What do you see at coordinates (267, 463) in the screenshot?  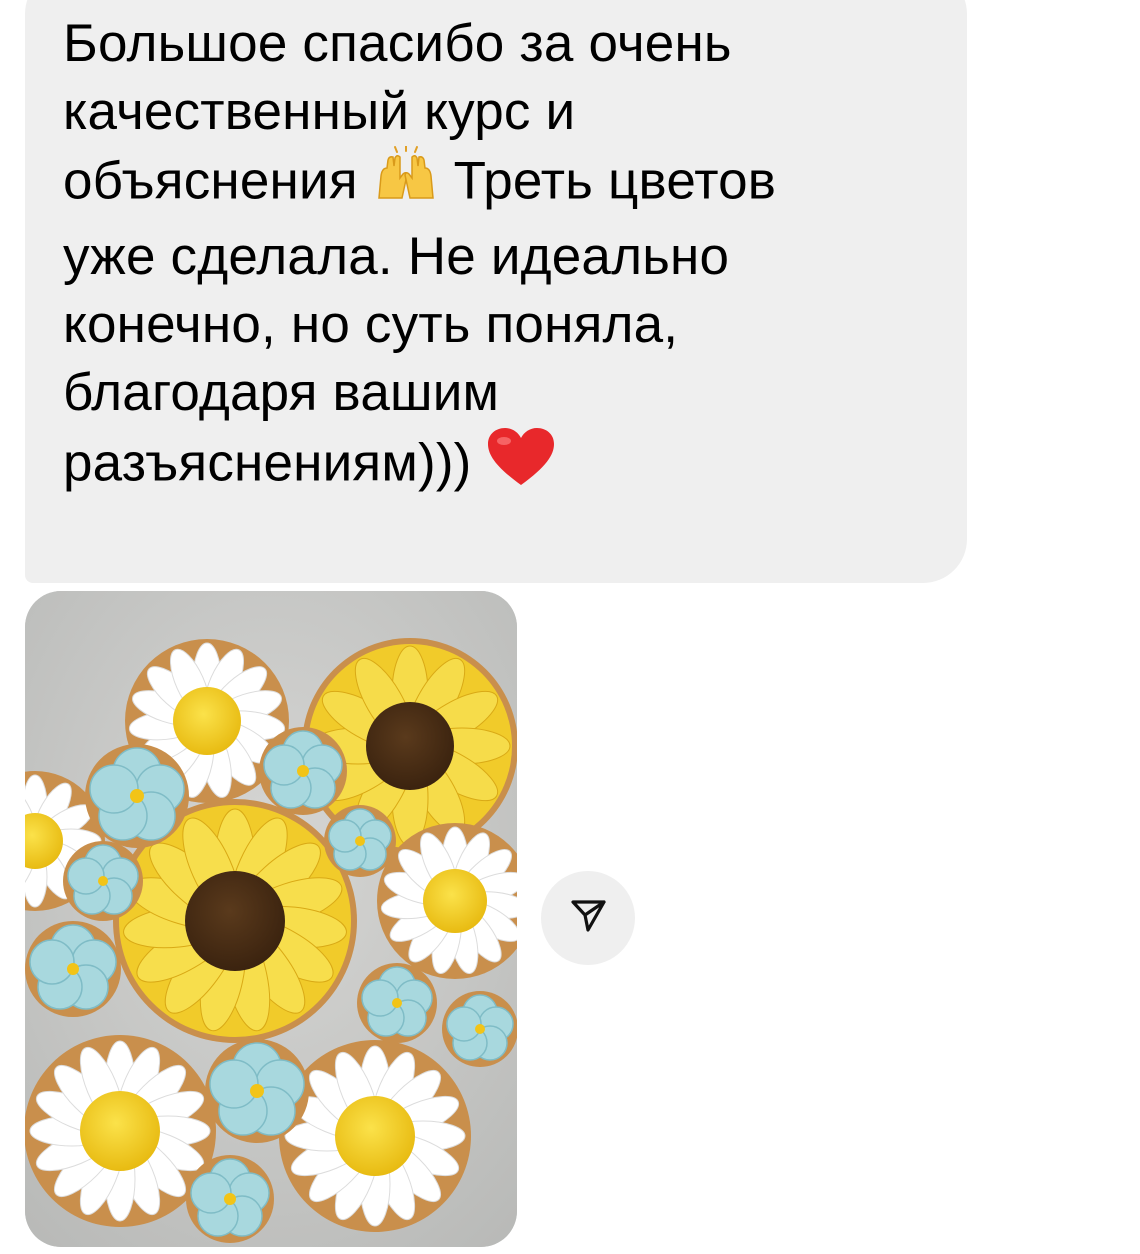 I see `message-line-7a: разъяснениям)))` at bounding box center [267, 463].